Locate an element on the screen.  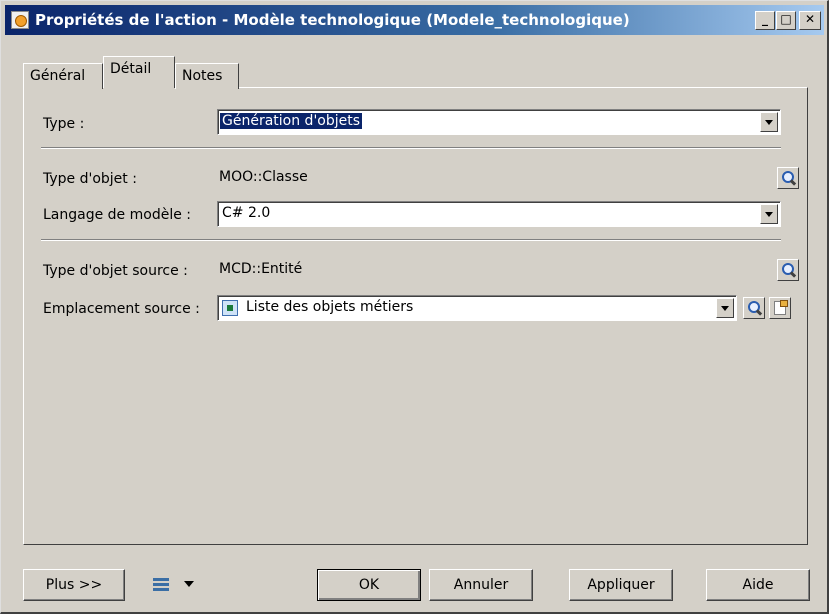
tab-general: Général is located at coordinates (63, 76).